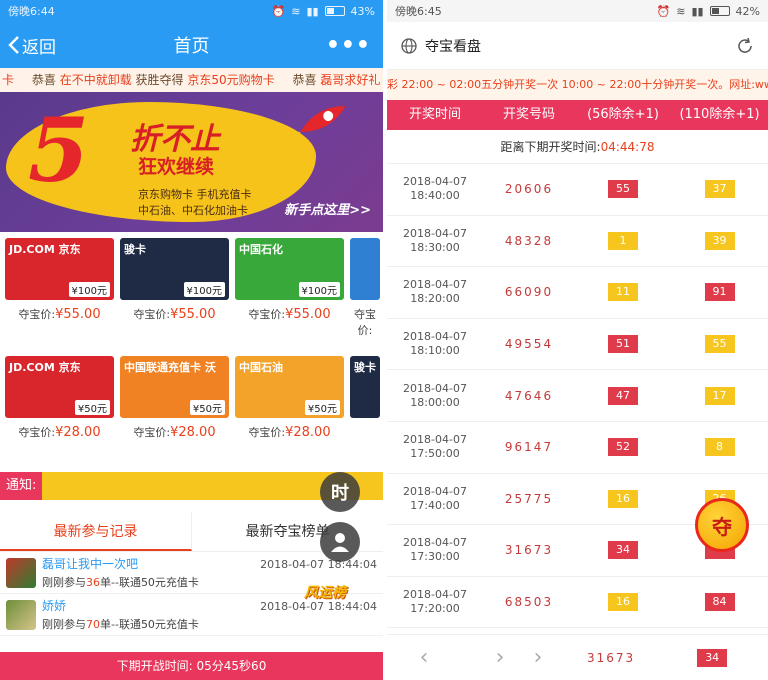 This screenshot has width=768, height=680. What do you see at coordinates (529, 550) in the screenshot?
I see `draw-number-cell: 31673` at bounding box center [529, 550].